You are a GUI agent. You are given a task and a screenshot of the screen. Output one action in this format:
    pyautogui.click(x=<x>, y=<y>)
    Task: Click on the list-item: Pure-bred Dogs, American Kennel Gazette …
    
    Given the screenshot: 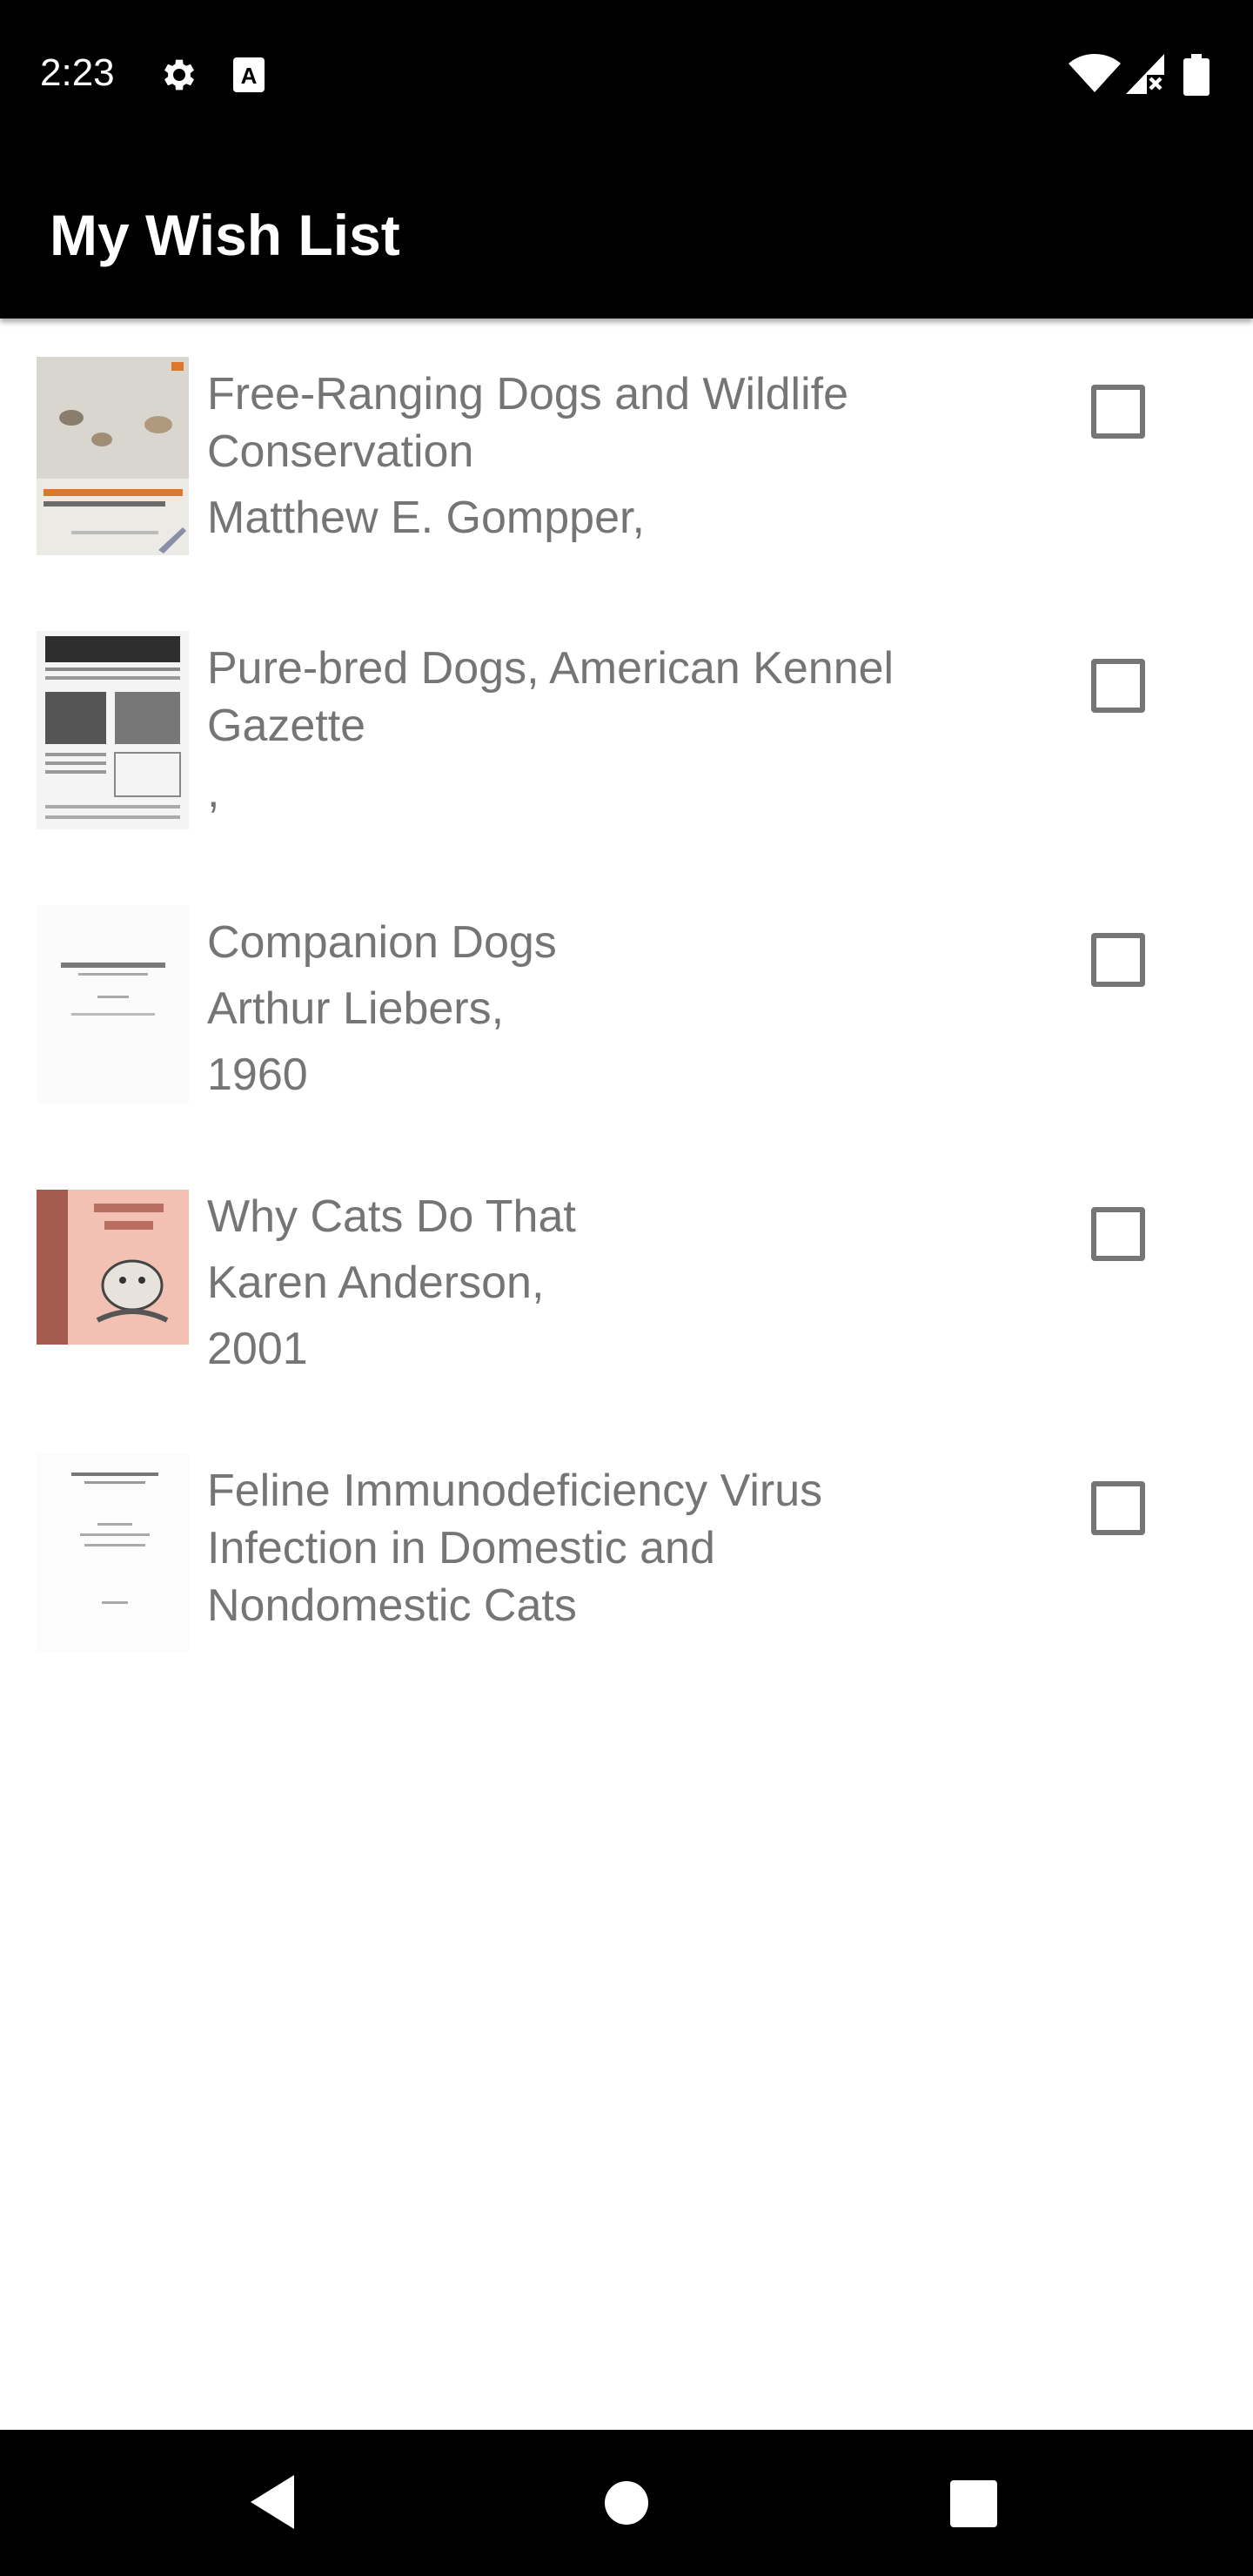 What is the action you would take?
    pyautogui.click(x=626, y=768)
    